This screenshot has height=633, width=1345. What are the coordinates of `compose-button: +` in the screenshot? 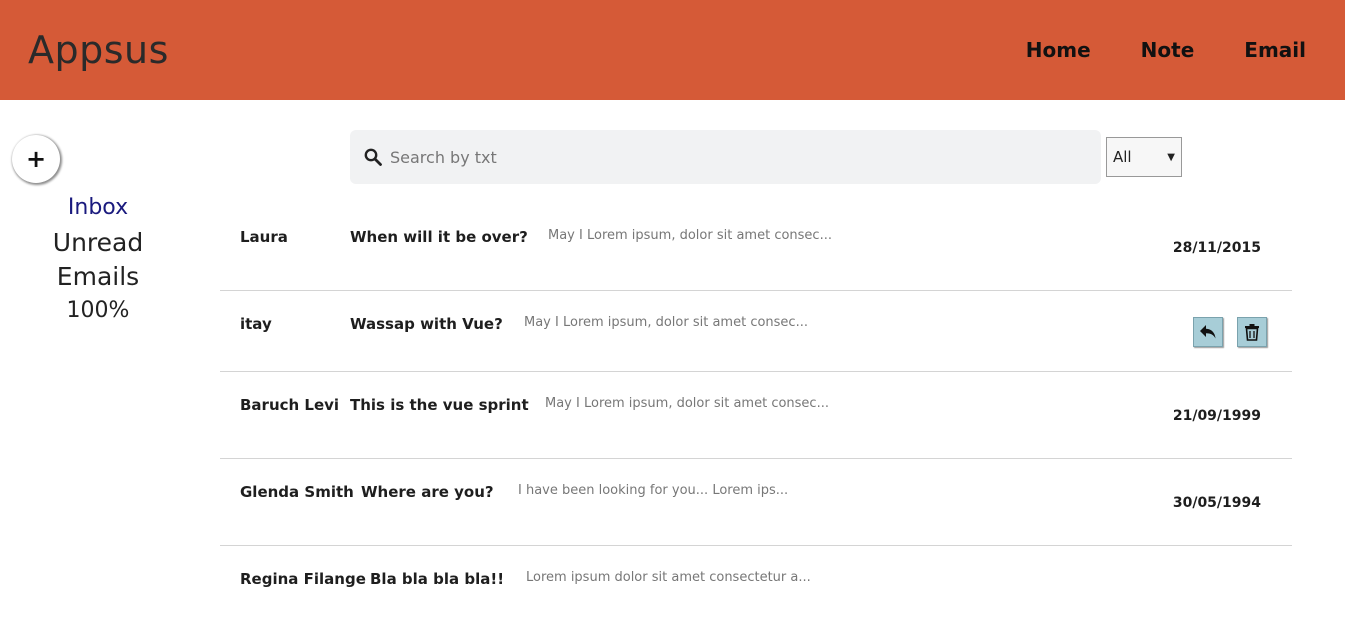 It's located at (36, 159).